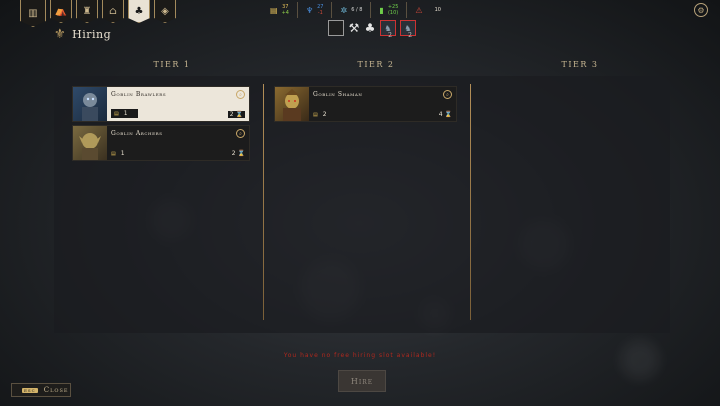 Image resolution: width=720 pixels, height=406 pixels. Describe the element at coordinates (285, 13) in the screenshot. I see `gold-income: +4` at that location.